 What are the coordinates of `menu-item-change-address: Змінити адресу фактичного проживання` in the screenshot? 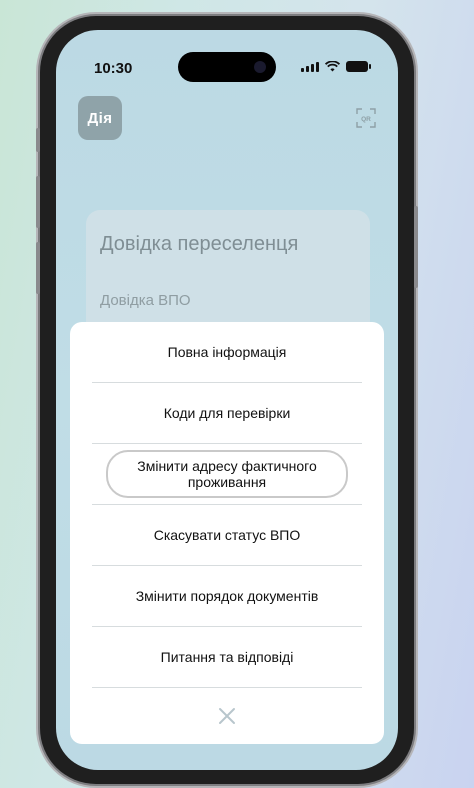 It's located at (227, 474).